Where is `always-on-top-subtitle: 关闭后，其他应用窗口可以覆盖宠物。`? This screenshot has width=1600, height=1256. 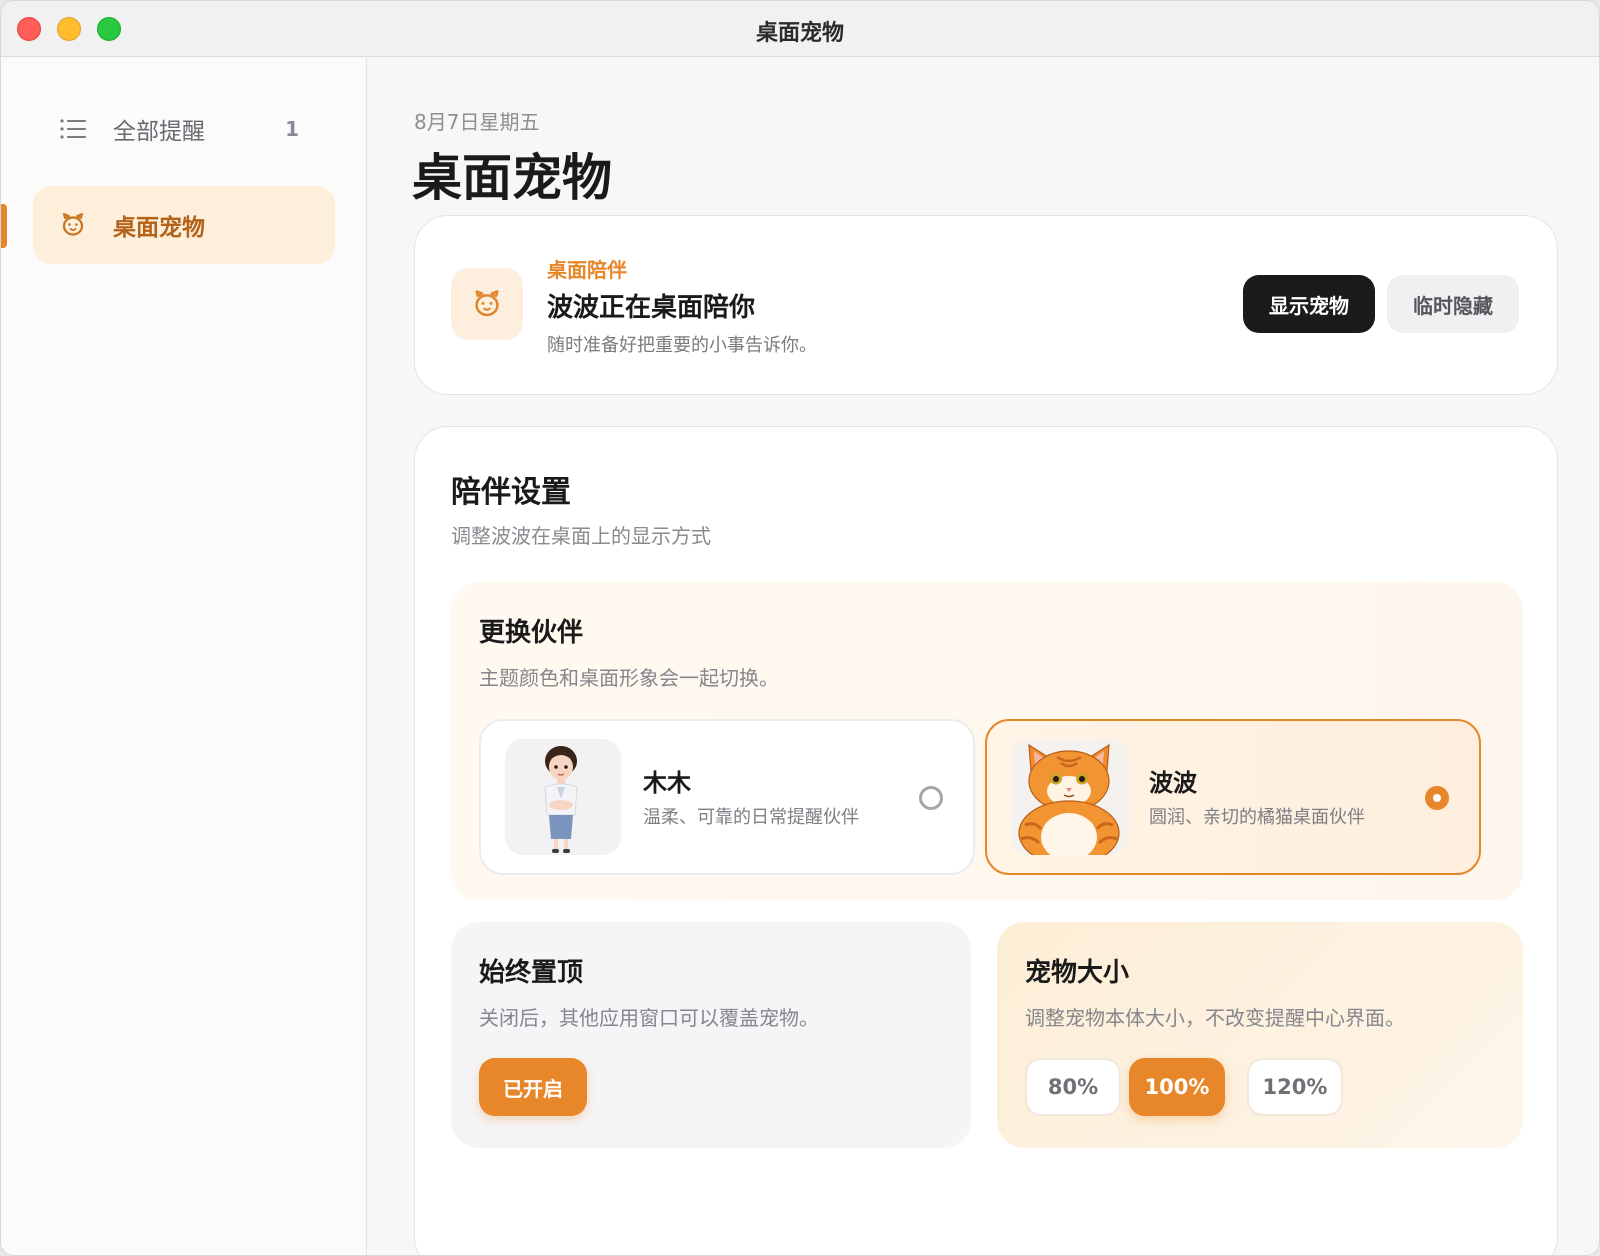 always-on-top-subtitle: 关闭后，其他应用窗口可以覆盖宠物。 is located at coordinates (649, 1018).